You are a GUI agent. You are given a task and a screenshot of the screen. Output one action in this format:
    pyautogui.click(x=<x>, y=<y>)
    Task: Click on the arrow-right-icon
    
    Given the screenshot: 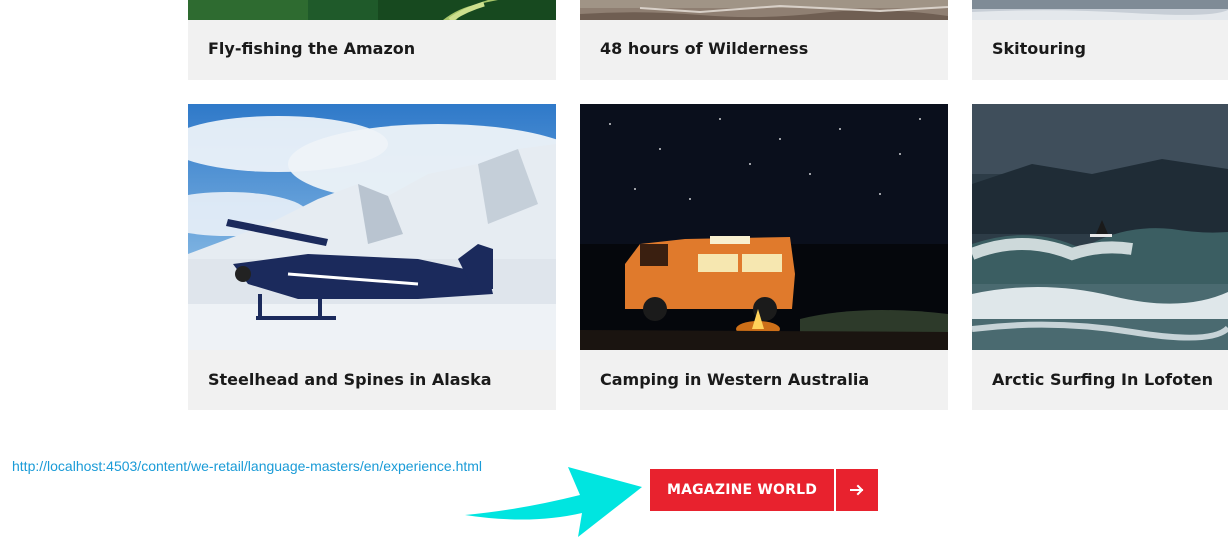 What is the action you would take?
    pyautogui.click(x=857, y=490)
    